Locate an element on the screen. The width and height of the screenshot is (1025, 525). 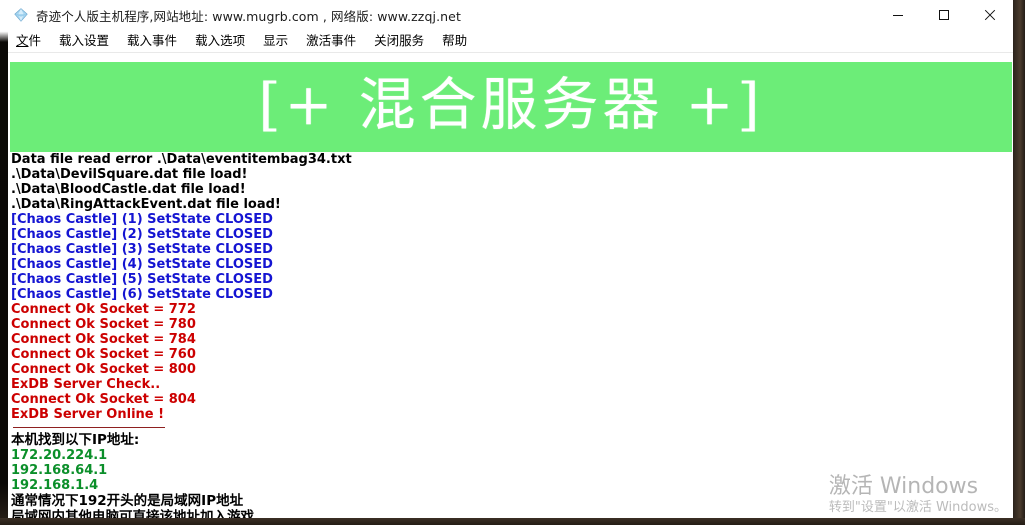
log-line: [Chaos Castle] (3) SetState CLOSED is located at coordinates (142, 249).